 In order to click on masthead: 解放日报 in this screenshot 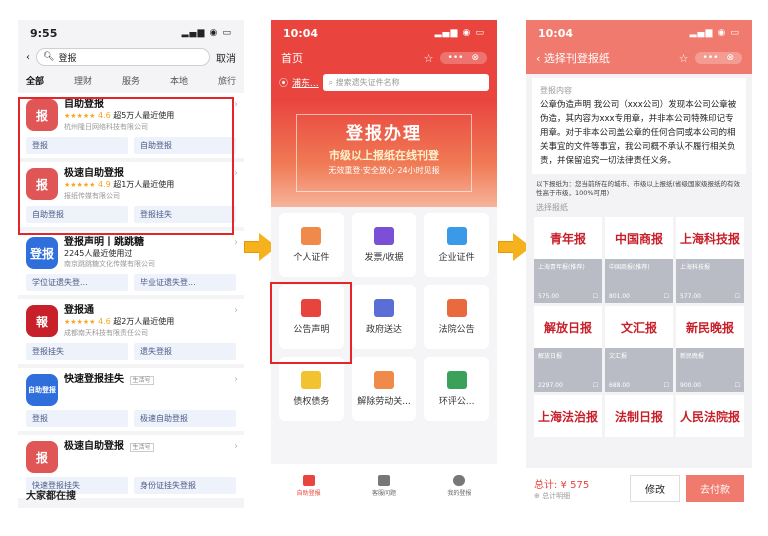, I will do `click(567, 327)`.